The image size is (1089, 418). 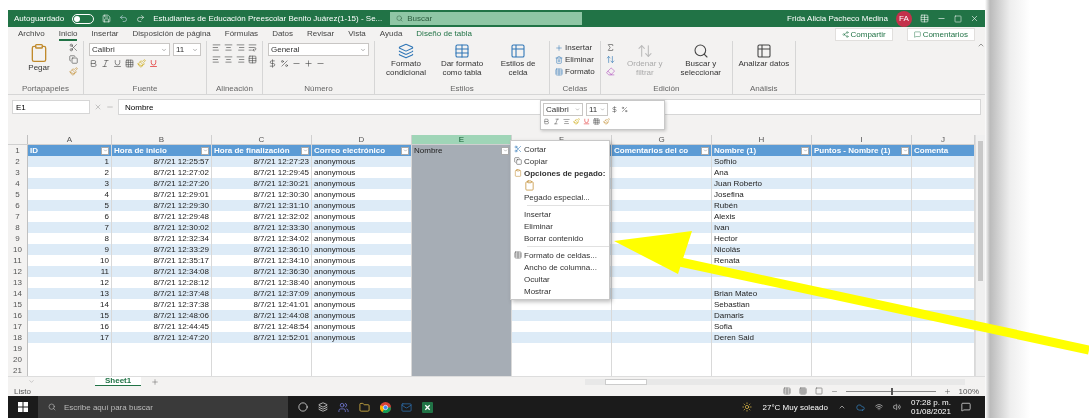 I want to click on tray-icon, so click(x=841, y=407).